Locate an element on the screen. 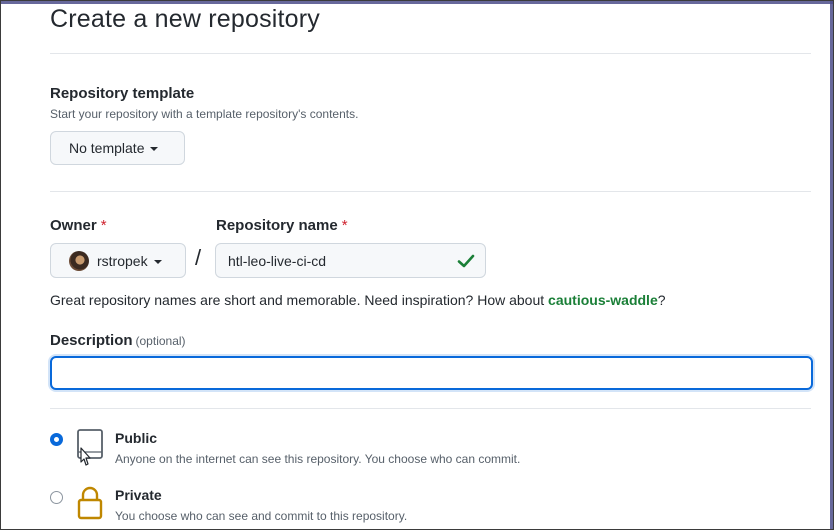 The width and height of the screenshot is (834, 530). repo-name-required-mark: * is located at coordinates (344, 225).